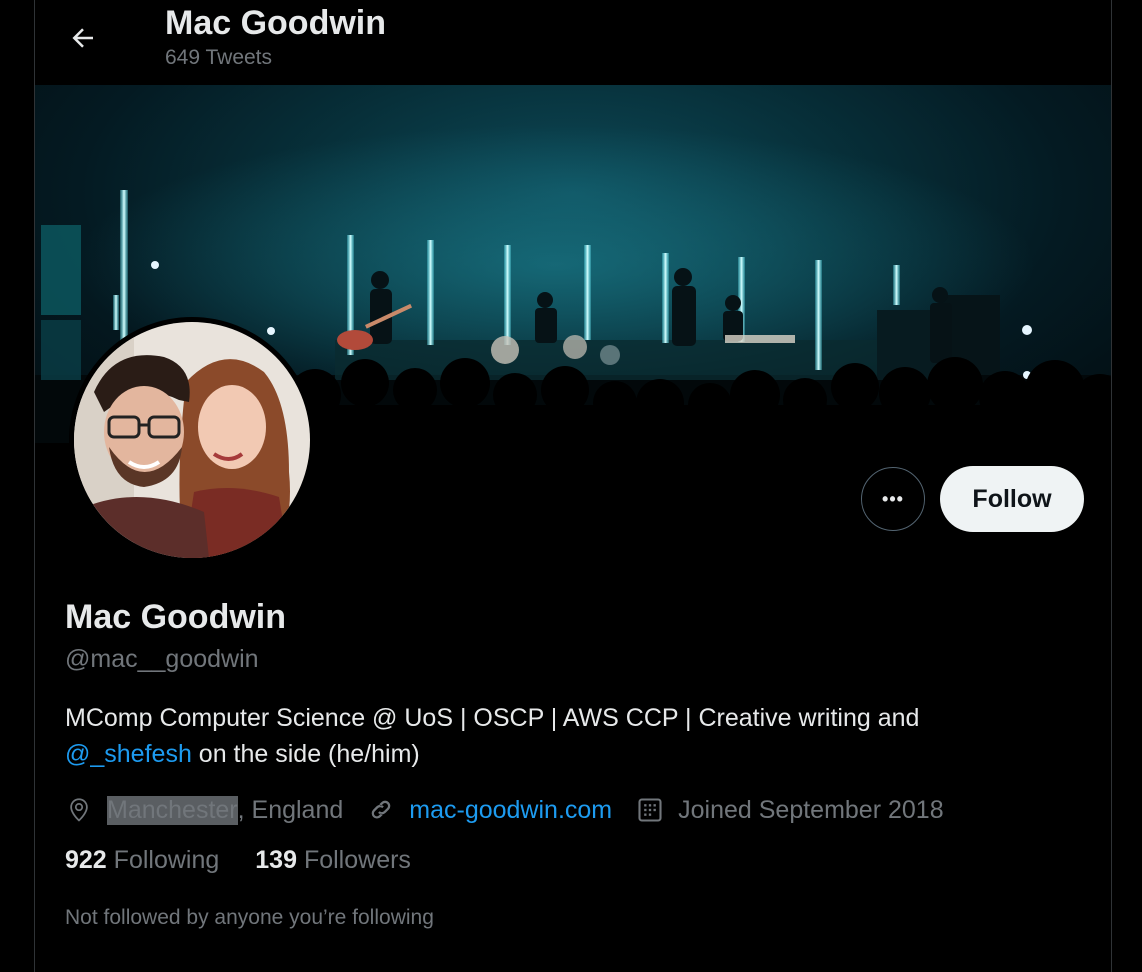  Describe the element at coordinates (275, 23) in the screenshot. I see `header-title: Mac Goodwin` at that location.